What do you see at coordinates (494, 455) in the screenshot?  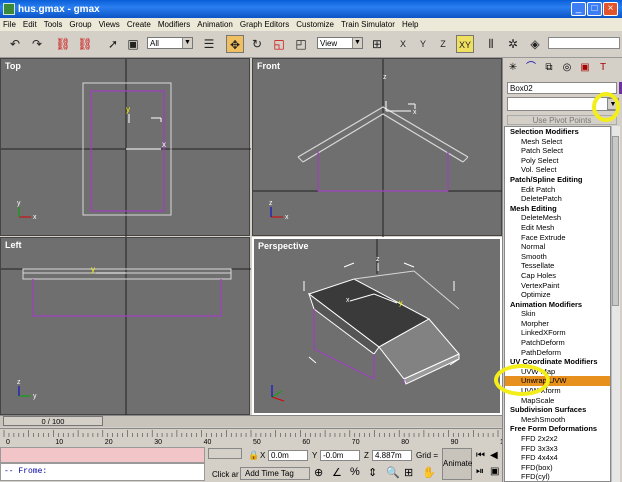 I see `prev-frame-icon: ◀` at bounding box center [494, 455].